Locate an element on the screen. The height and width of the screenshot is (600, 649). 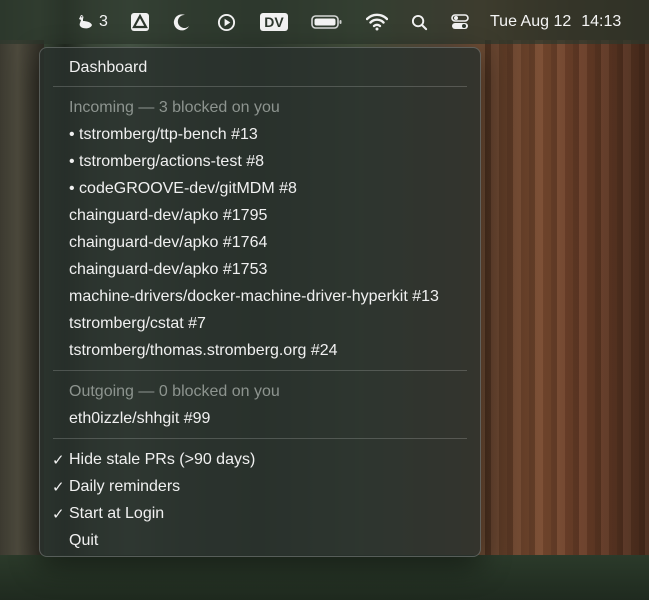
dashboard-label: Dashboard is located at coordinates (108, 67).